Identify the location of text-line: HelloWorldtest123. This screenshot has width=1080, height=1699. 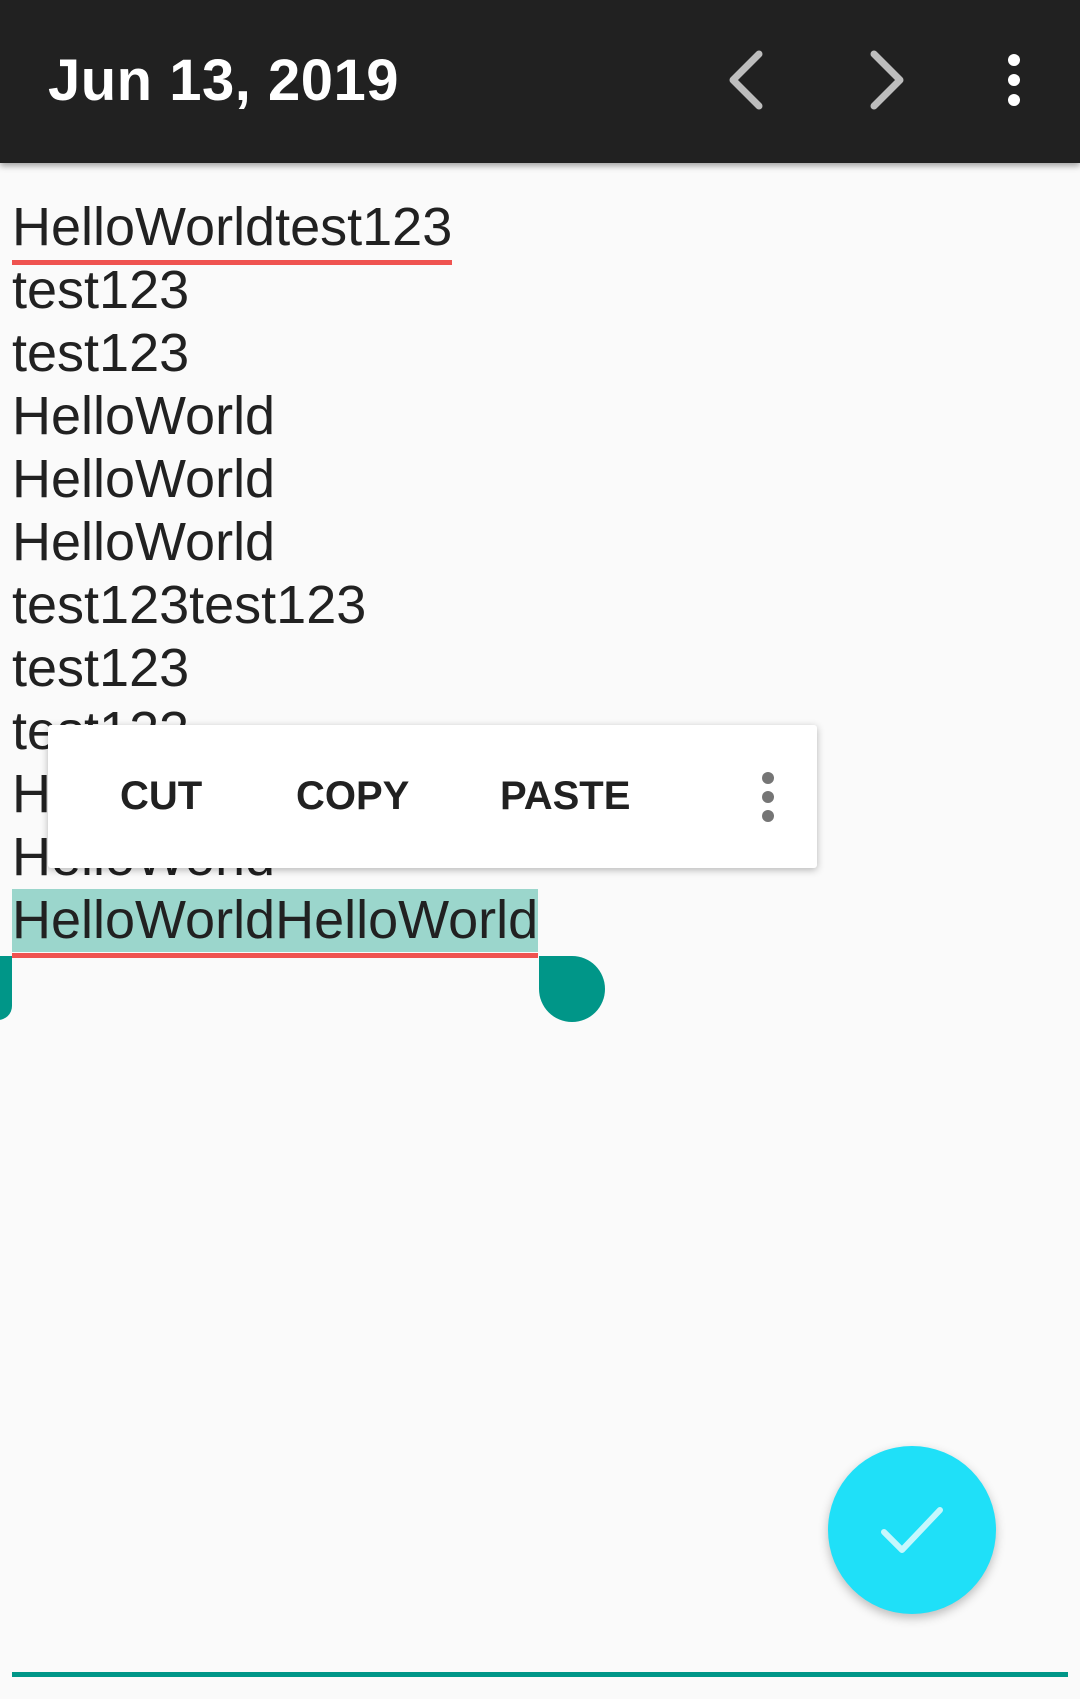
(542, 230).